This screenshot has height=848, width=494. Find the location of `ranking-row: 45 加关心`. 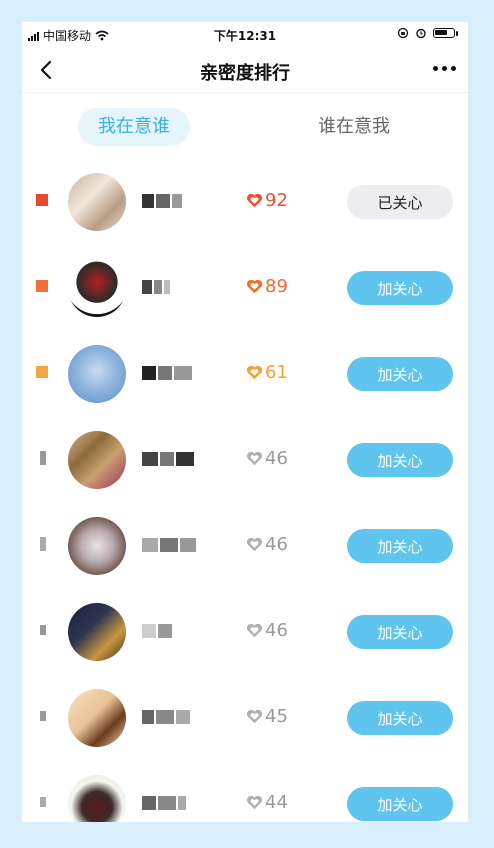

ranking-row: 45 加关心 is located at coordinates (245, 719).